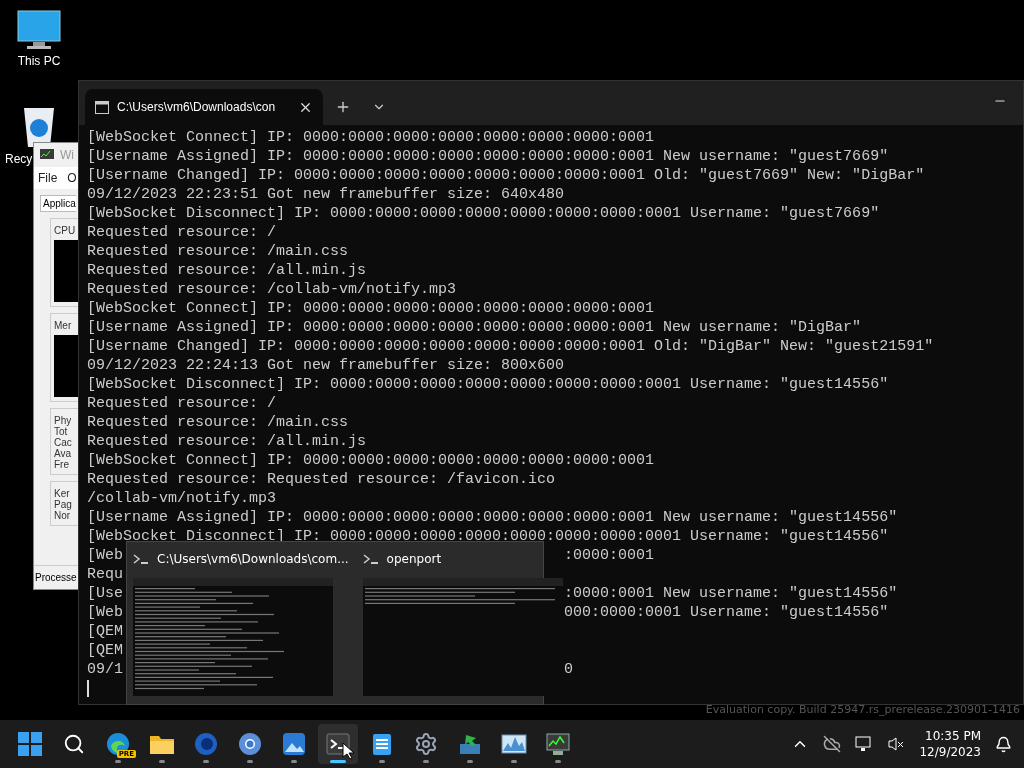 The image size is (1024, 768). What do you see at coordinates (514, 744) in the screenshot?
I see `performance-chart-icon` at bounding box center [514, 744].